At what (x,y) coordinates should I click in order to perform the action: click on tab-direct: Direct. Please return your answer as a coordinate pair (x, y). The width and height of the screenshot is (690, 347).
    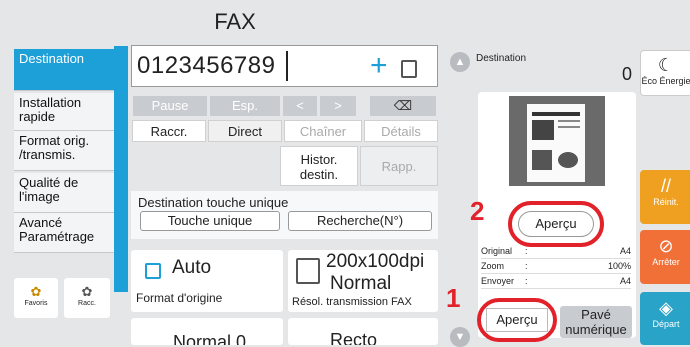
    Looking at the image, I should click on (245, 131).